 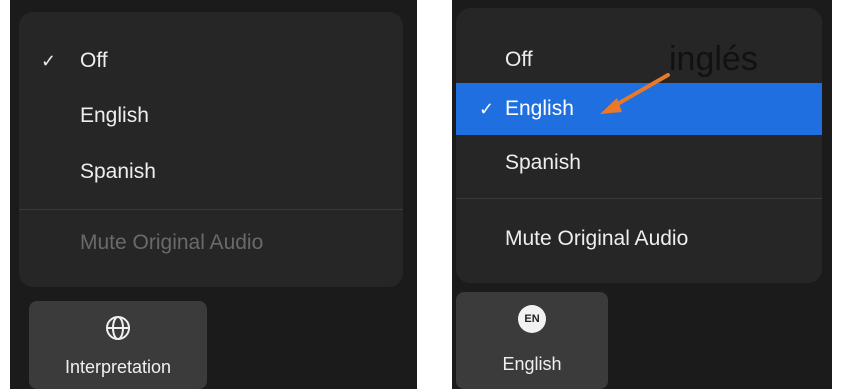 I want to click on menu-item-english: English, so click(x=211, y=116).